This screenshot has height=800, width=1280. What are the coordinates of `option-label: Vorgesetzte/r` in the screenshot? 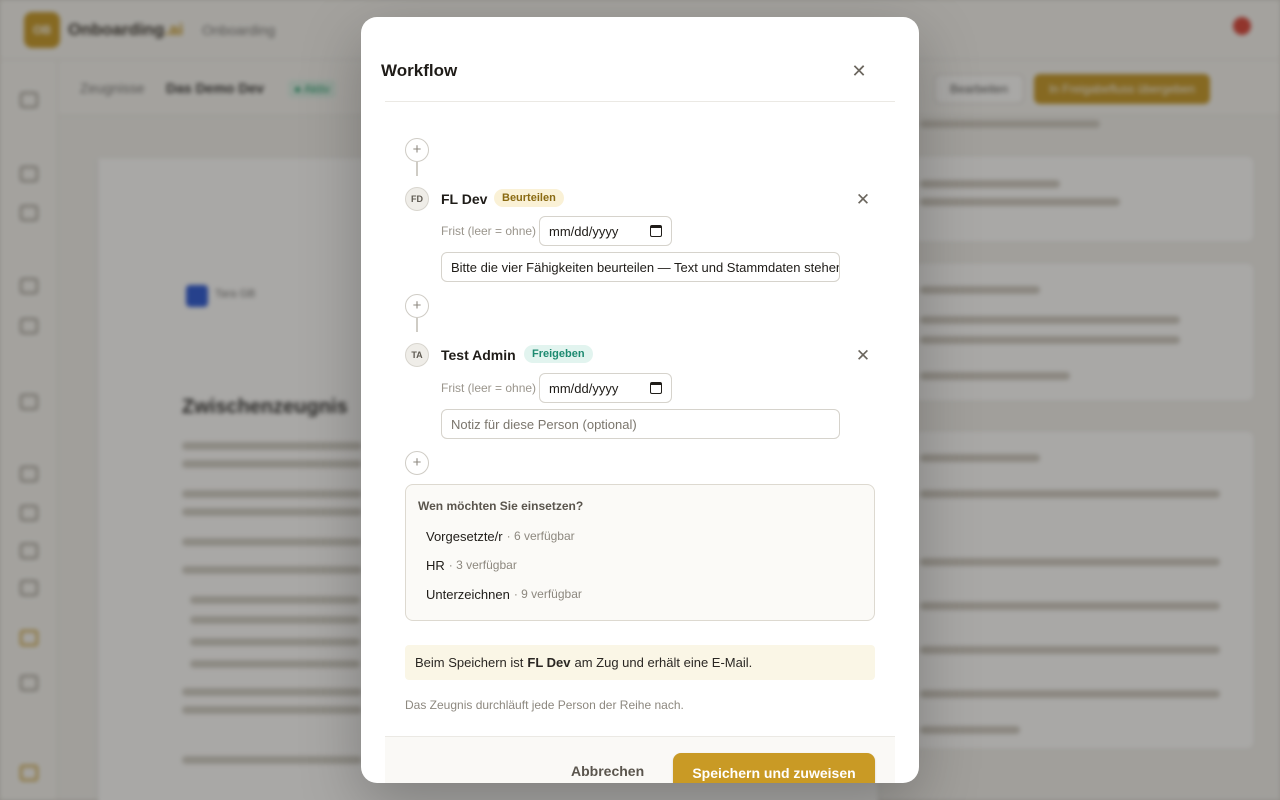 It's located at (464, 536).